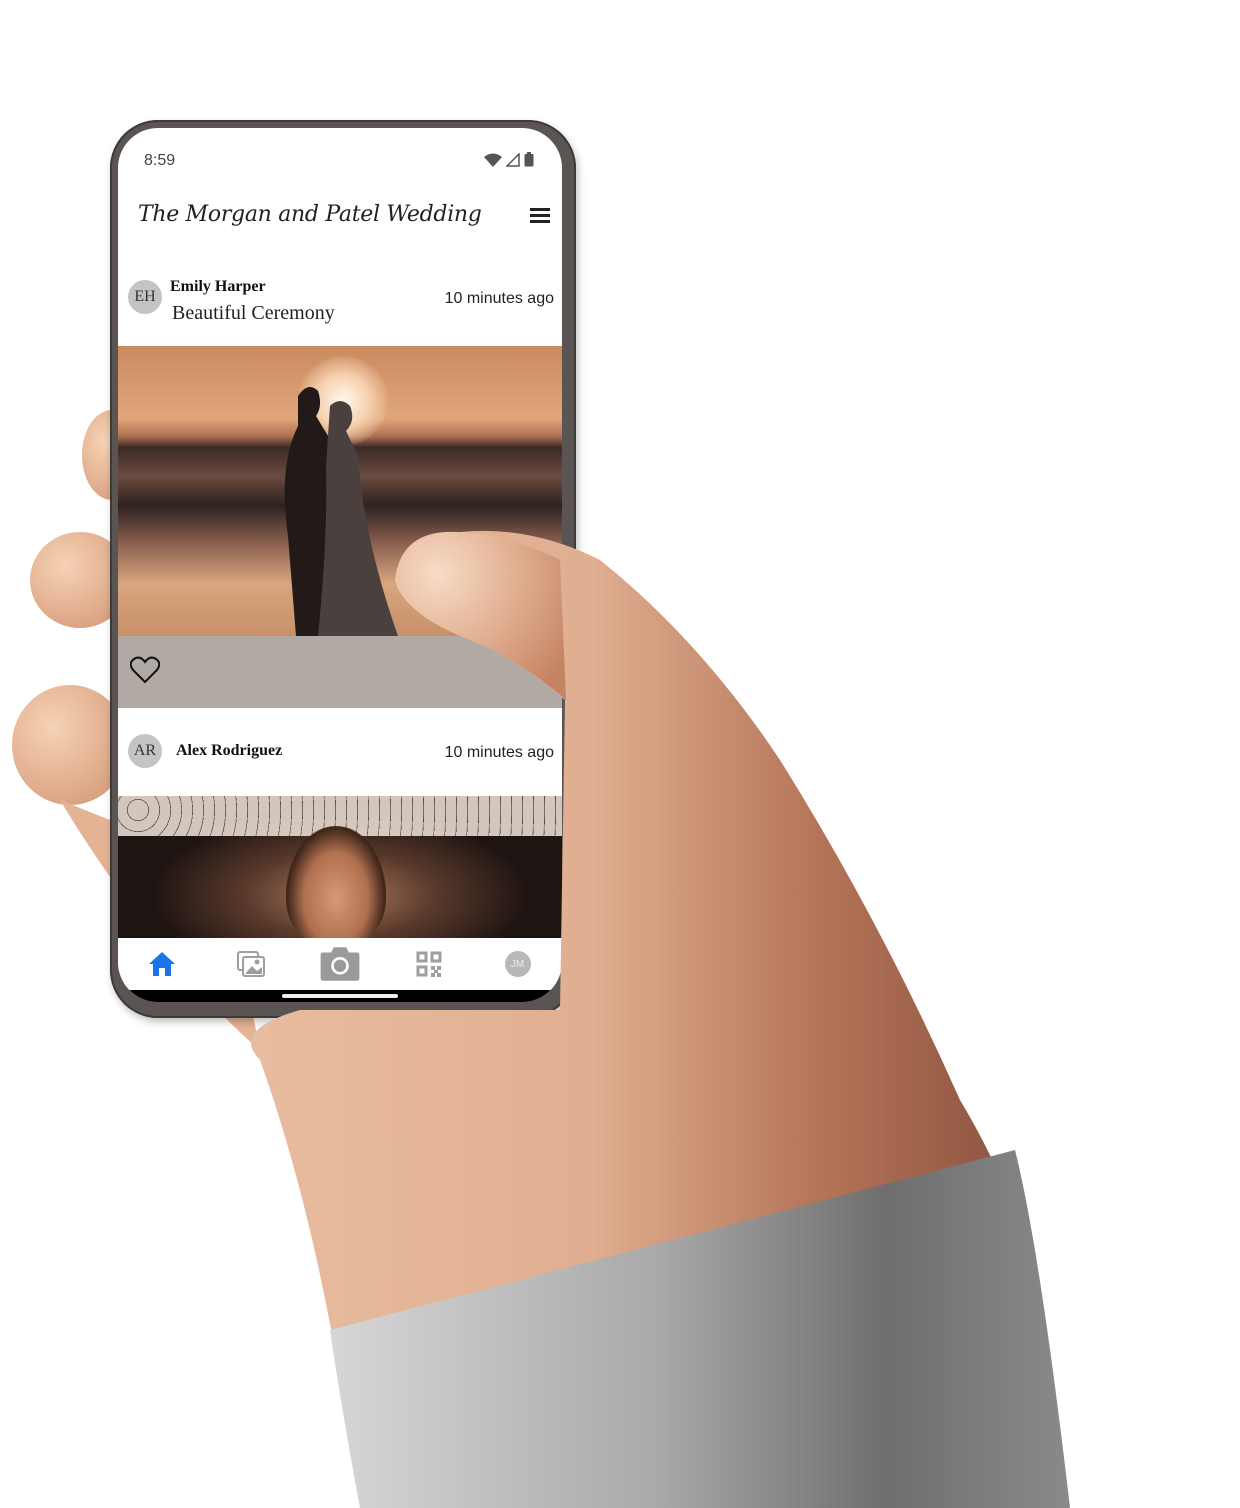 The image size is (1240, 1508). Describe the element at coordinates (145, 670) in the screenshot. I see `heart-icon` at that location.